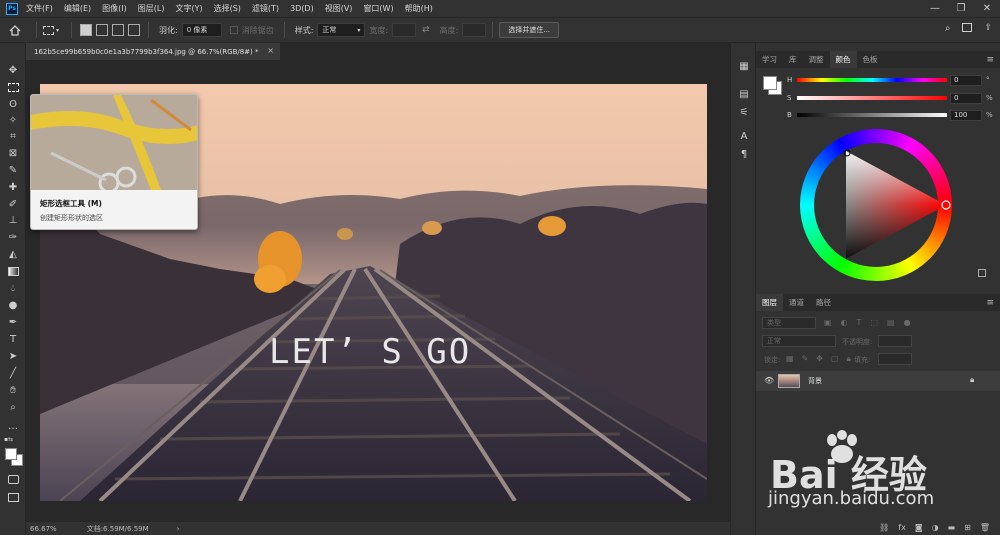 The height and width of the screenshot is (535, 1000). Describe the element at coordinates (134, 30) in the screenshot. I see `intersect-selection-icon` at that location.